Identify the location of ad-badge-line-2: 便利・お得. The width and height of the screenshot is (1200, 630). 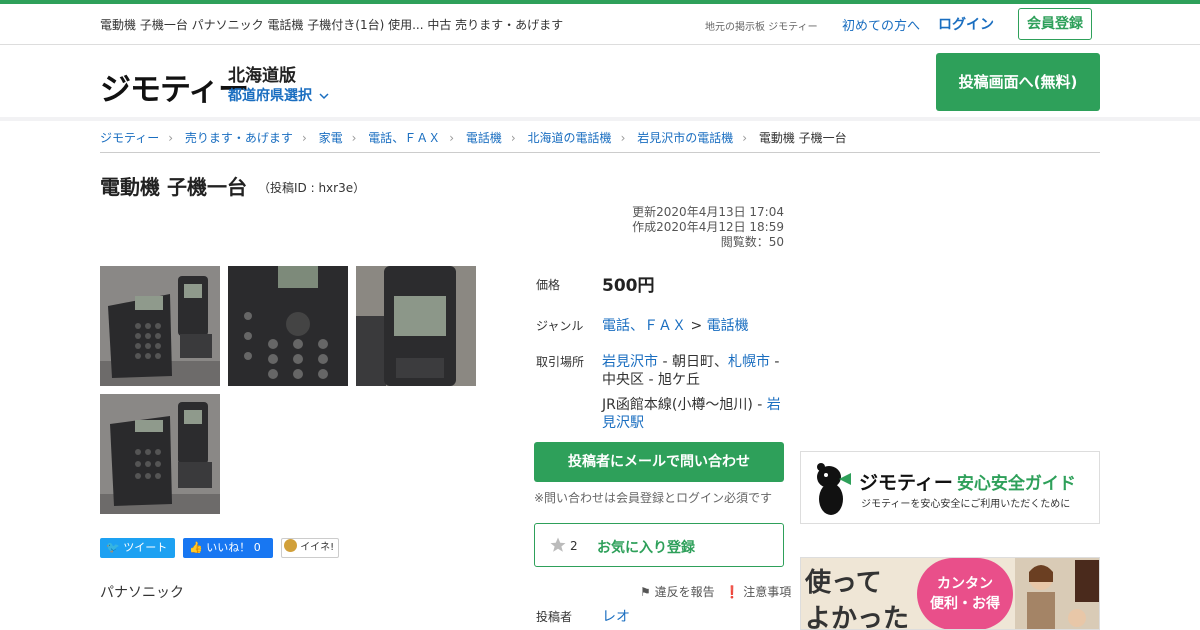
(965, 604).